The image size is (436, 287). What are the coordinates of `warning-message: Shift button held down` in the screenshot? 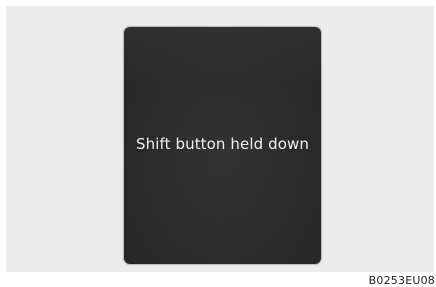 It's located at (222, 144).